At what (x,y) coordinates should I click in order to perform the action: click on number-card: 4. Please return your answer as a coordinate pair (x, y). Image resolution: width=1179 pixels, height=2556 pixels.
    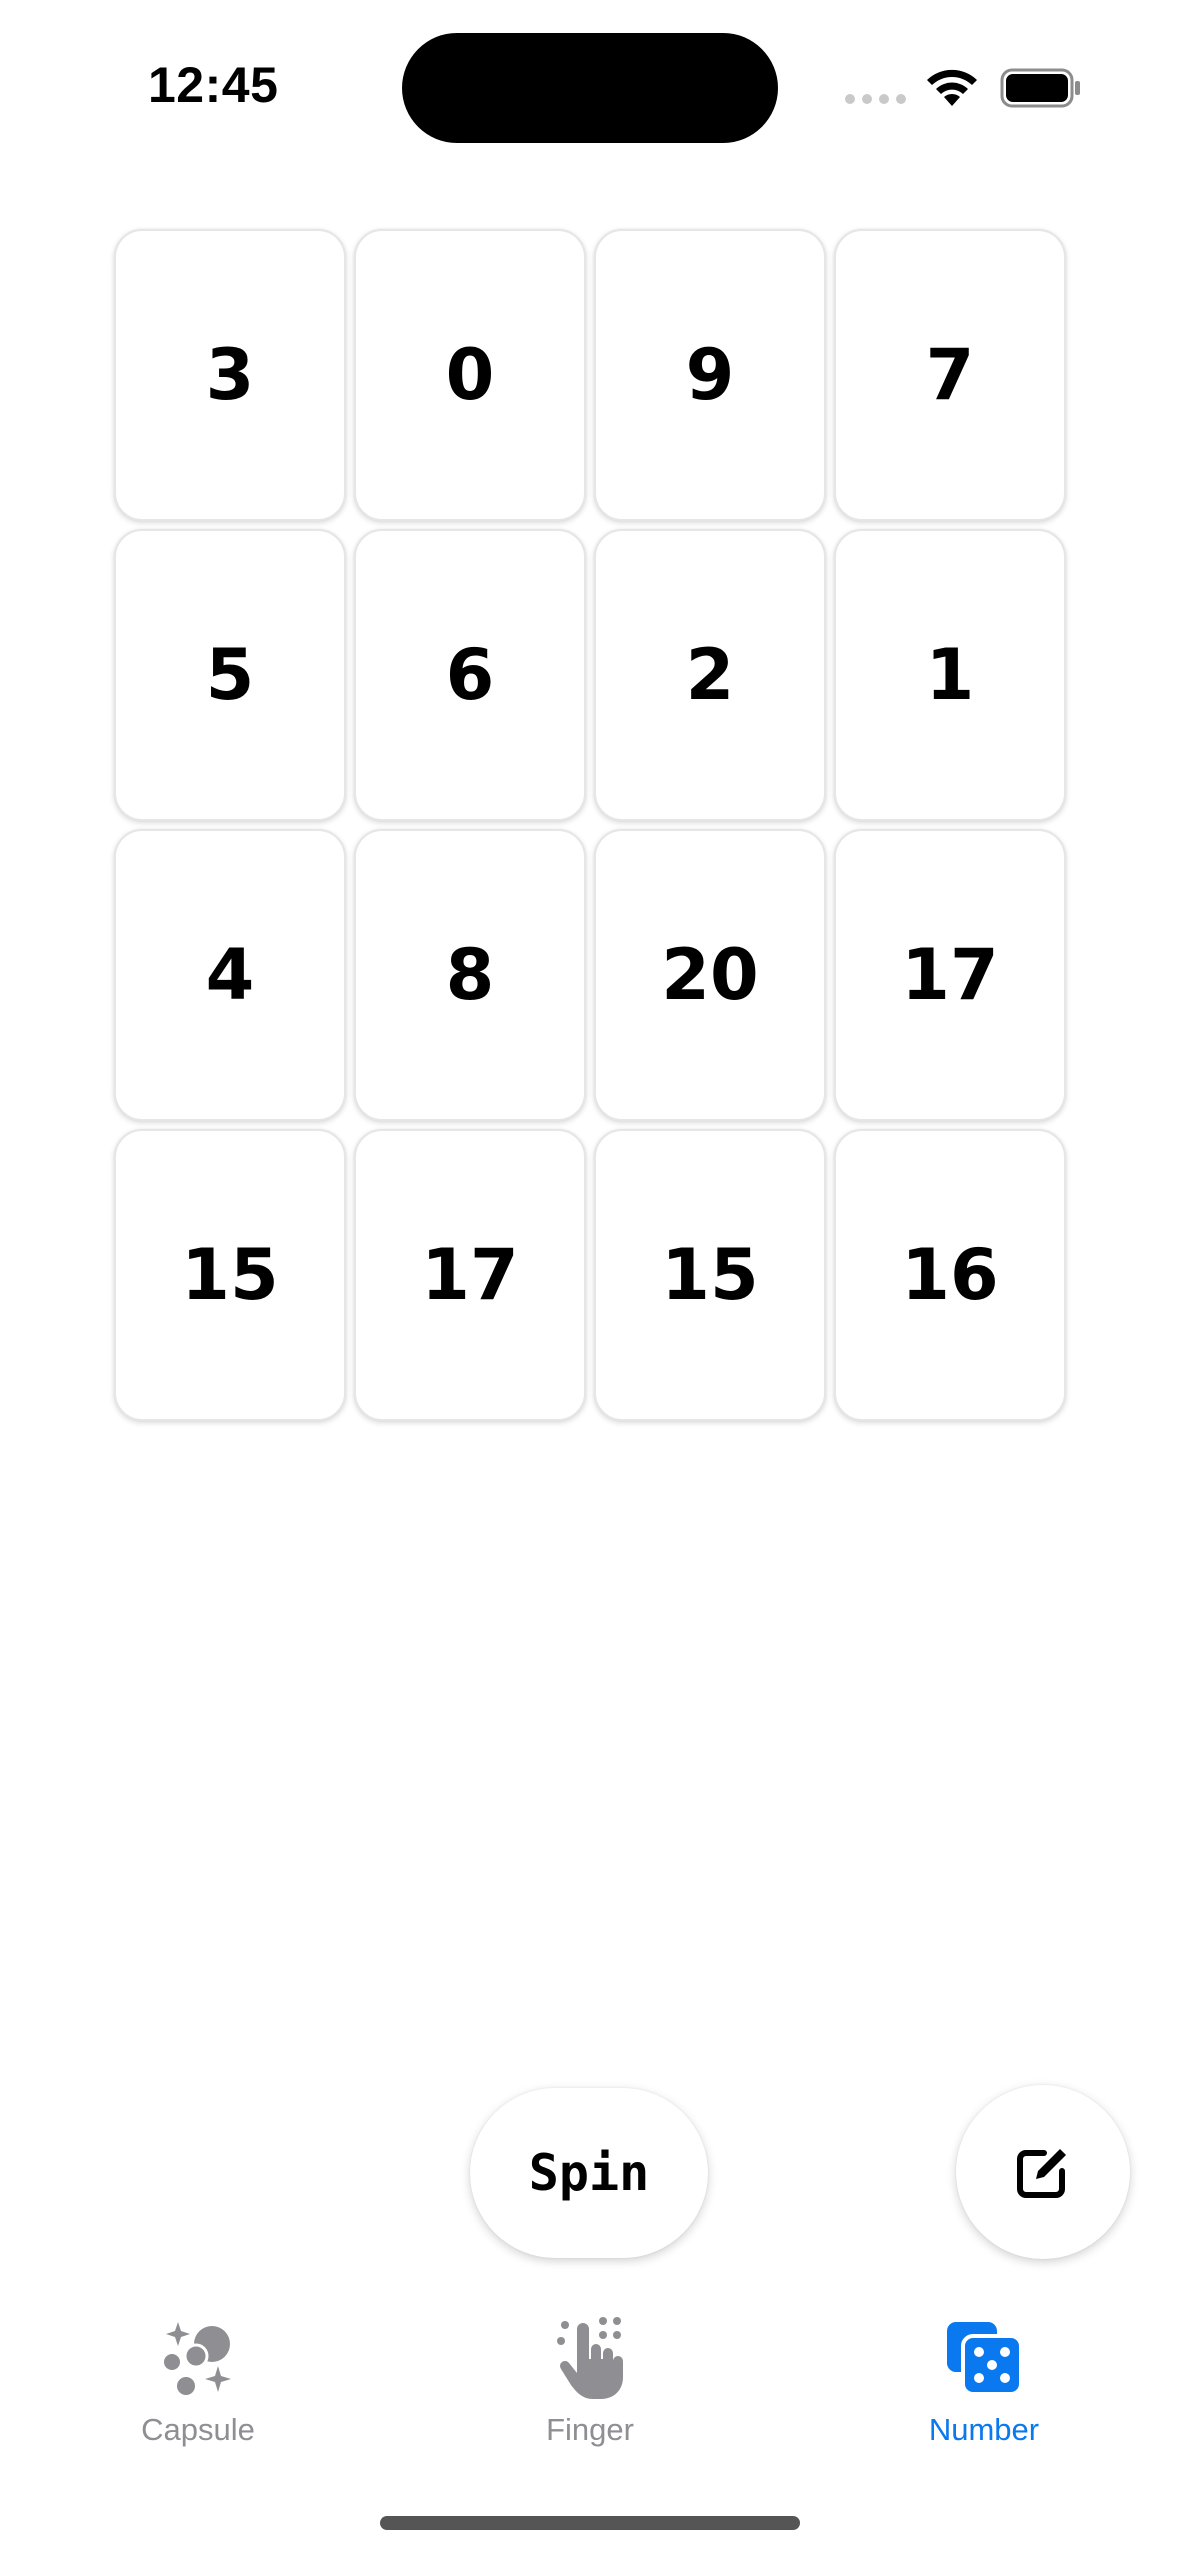
    Looking at the image, I should click on (230, 975).